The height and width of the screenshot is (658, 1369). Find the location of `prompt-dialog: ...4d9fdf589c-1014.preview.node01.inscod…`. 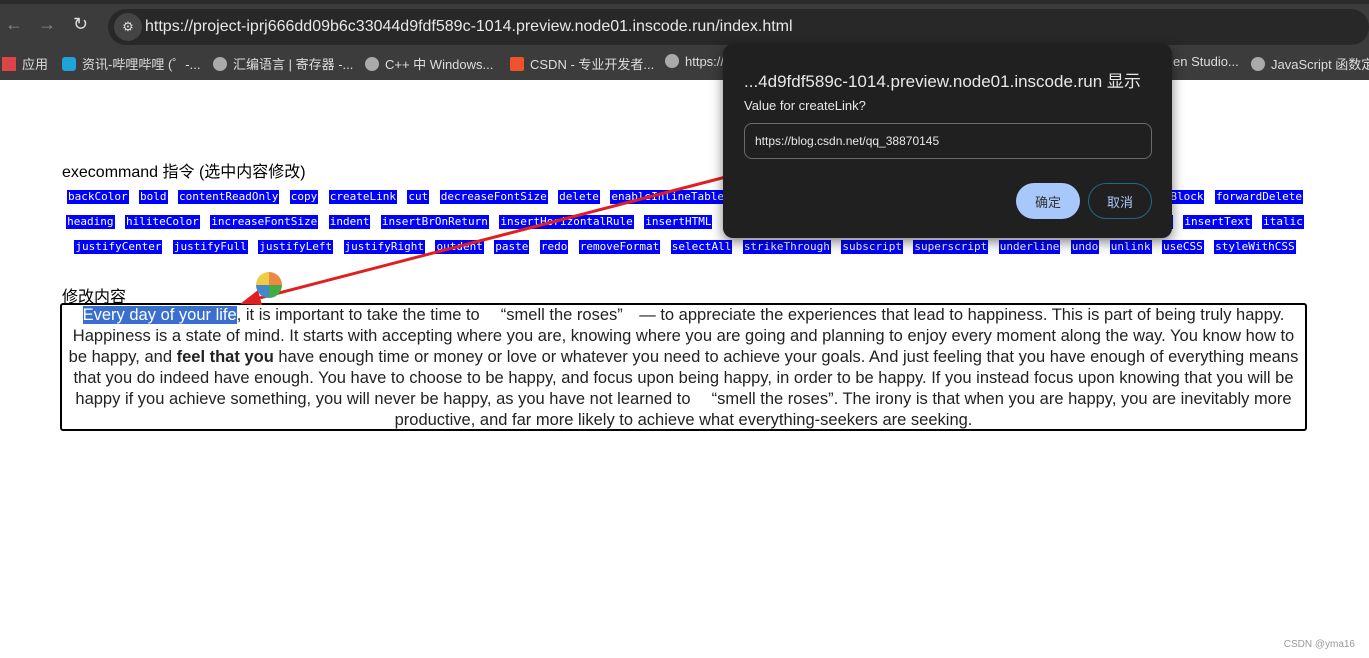

prompt-dialog: ...4d9fdf589c-1014.preview.node01.inscod… is located at coordinates (947, 141).